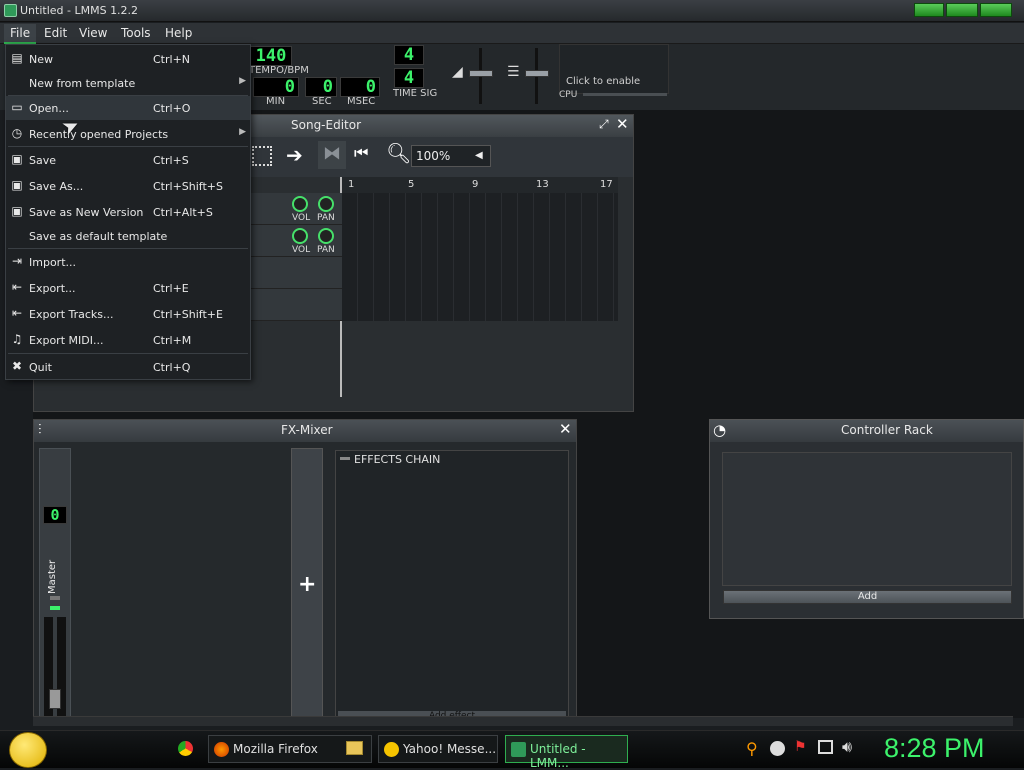  I want to click on rewind-icon: ⏮, so click(361, 153).